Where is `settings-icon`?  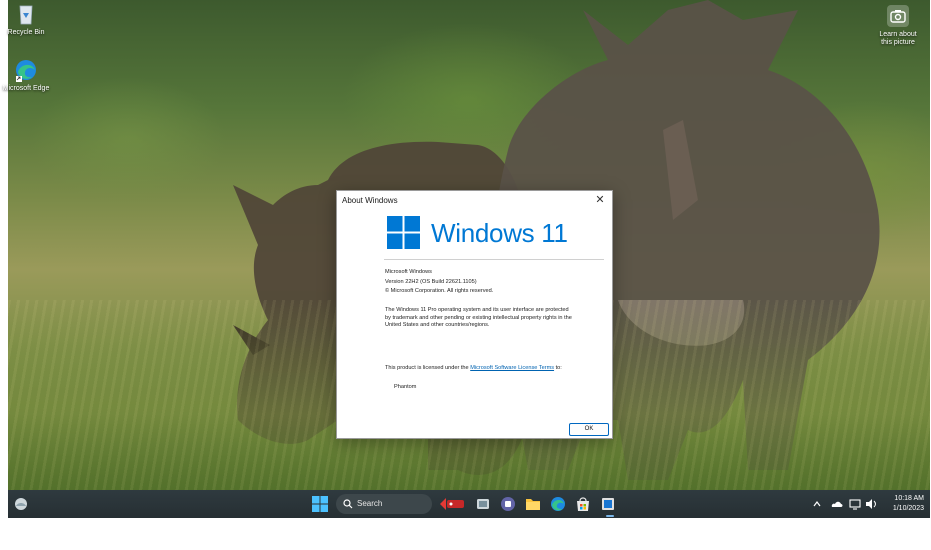
settings-icon is located at coordinates (608, 504).